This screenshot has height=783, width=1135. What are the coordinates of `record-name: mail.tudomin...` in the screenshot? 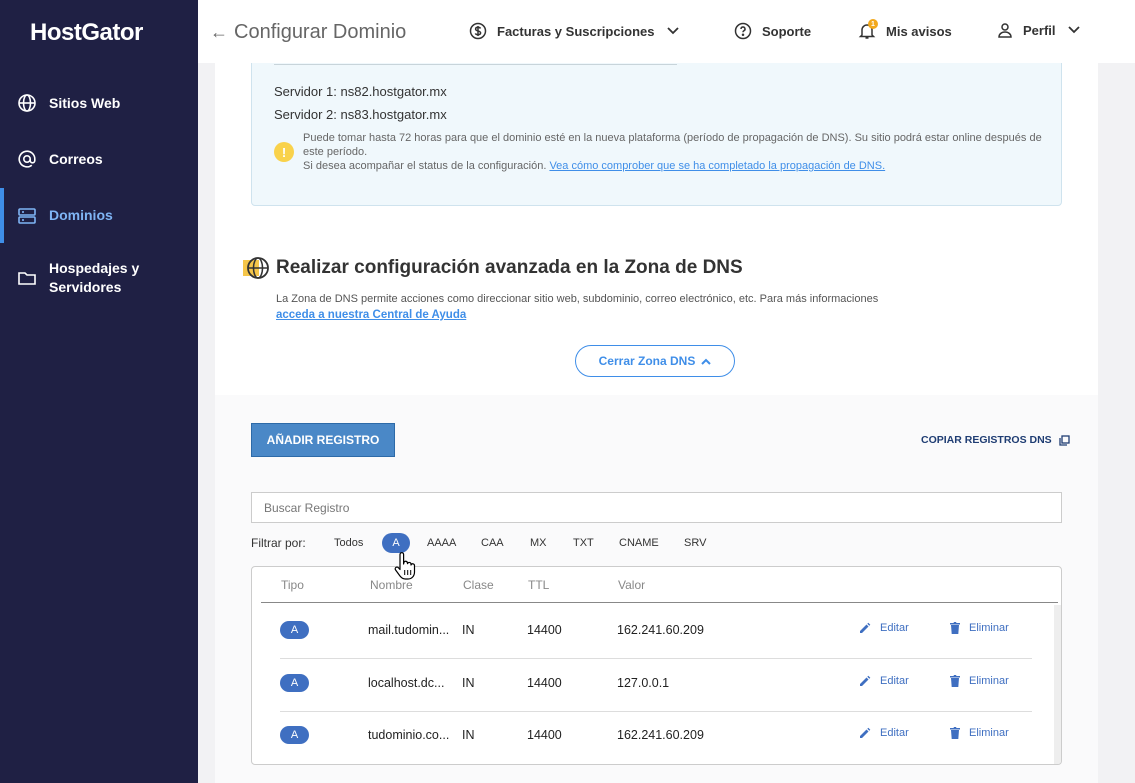 It's located at (409, 630).